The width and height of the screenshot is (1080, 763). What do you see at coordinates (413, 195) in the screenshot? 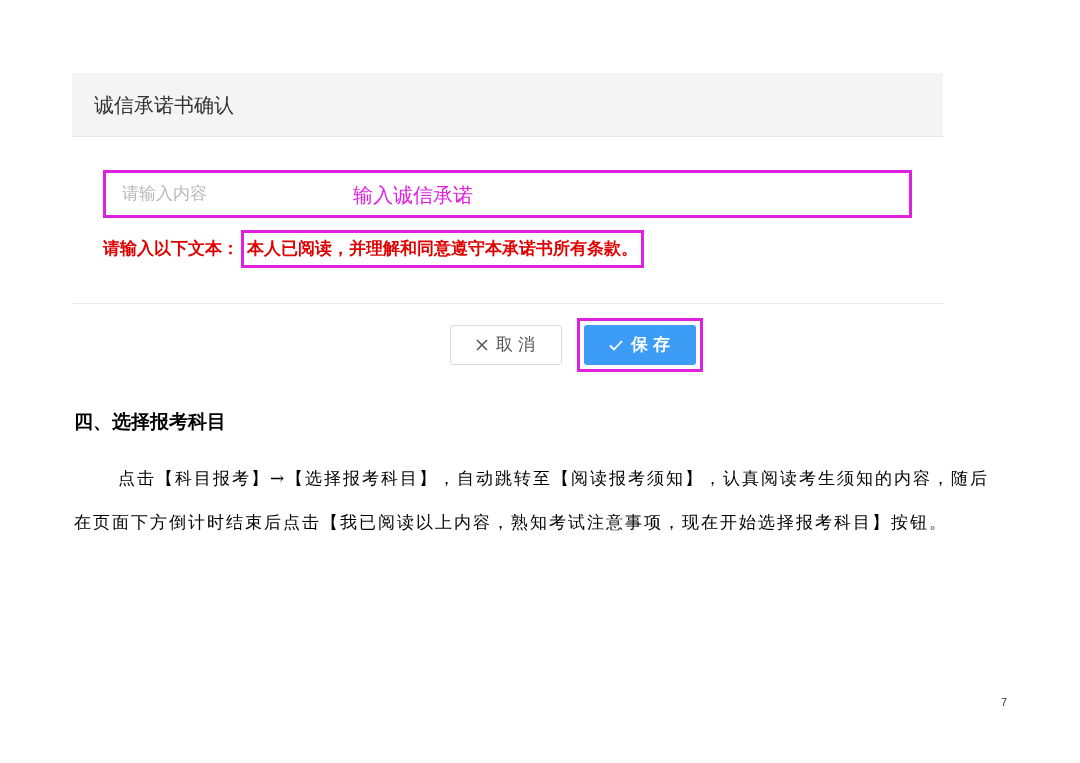
I see `annotation-text: 输入诚信承诺` at bounding box center [413, 195].